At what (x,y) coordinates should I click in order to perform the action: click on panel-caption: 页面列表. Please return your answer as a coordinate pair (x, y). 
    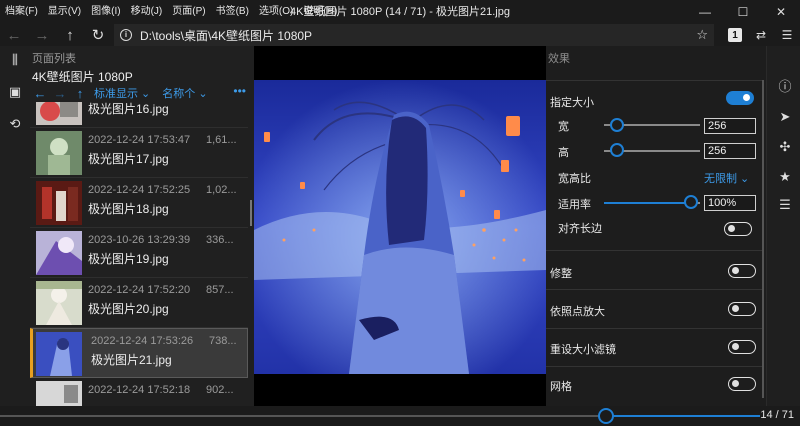
    Looking at the image, I should click on (54, 59).